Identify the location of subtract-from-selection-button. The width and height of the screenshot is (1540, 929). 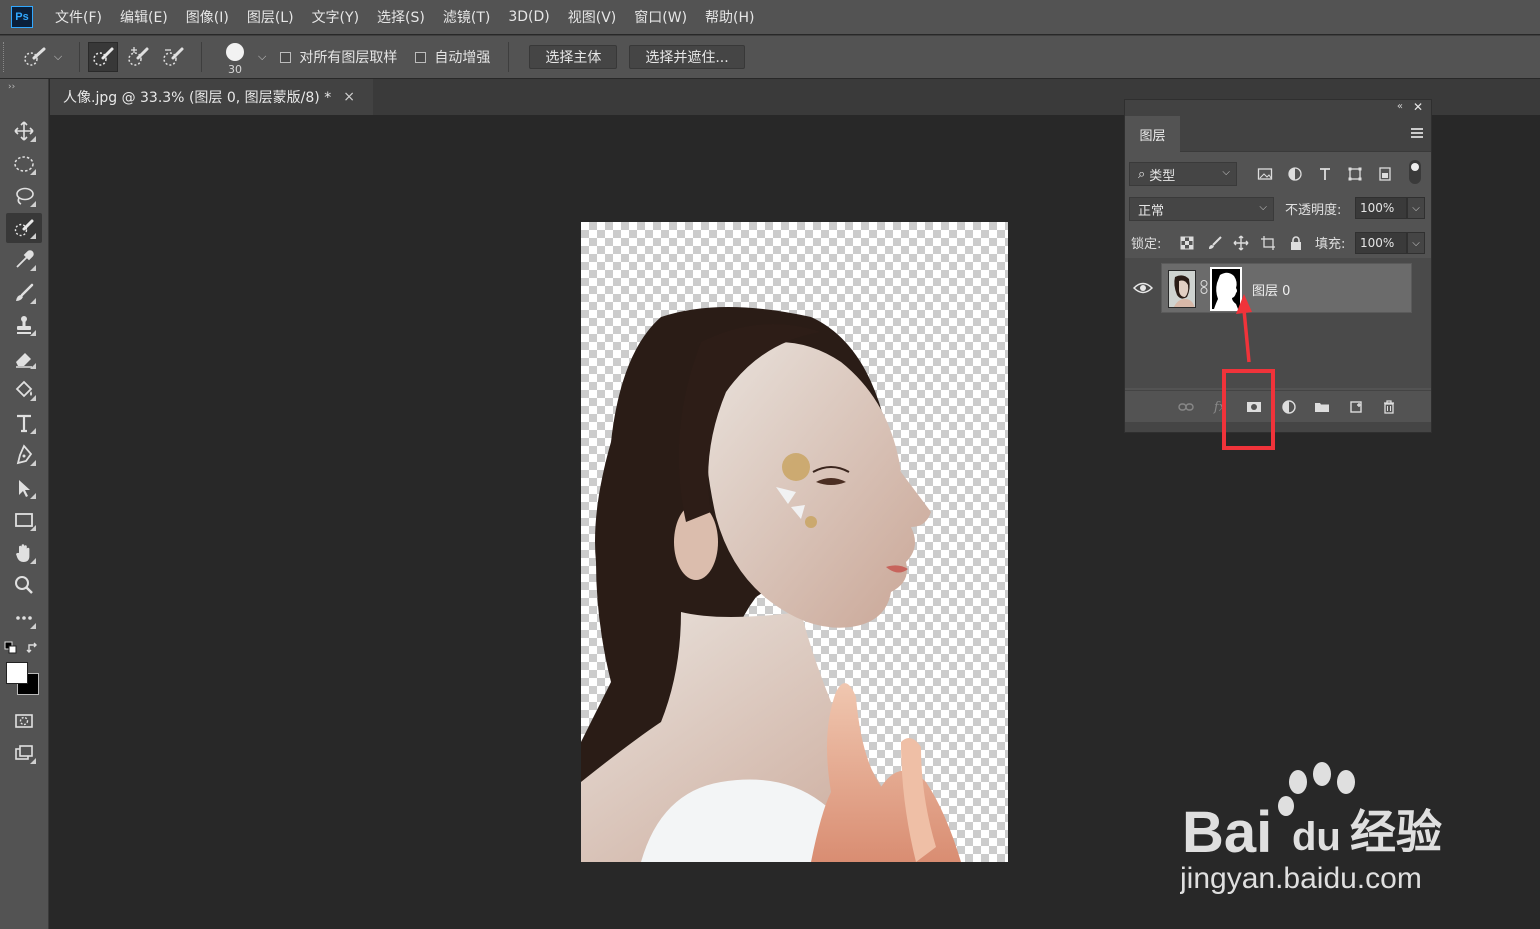
(173, 57).